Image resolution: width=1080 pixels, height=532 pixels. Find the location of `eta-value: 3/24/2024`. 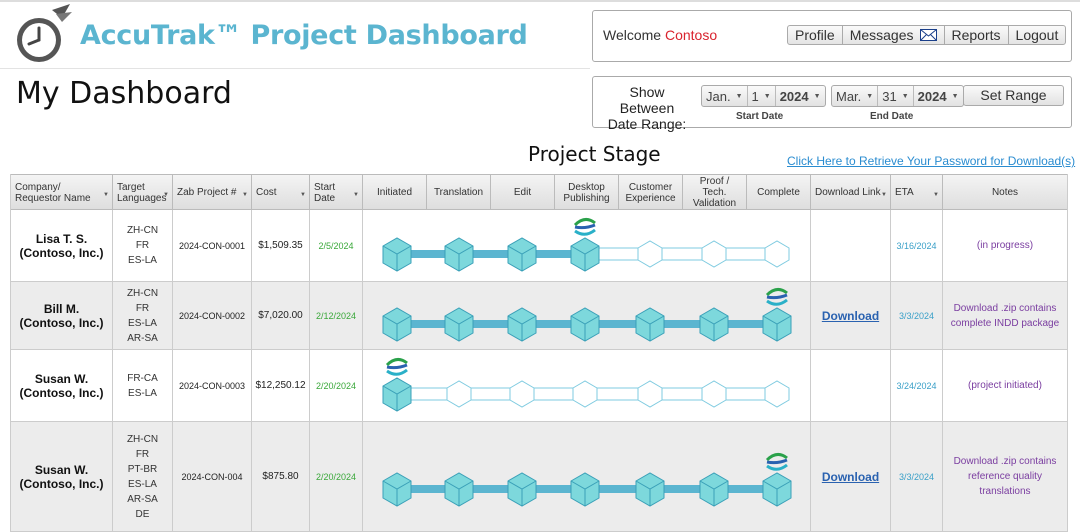

eta-value: 3/24/2024 is located at coordinates (917, 385).